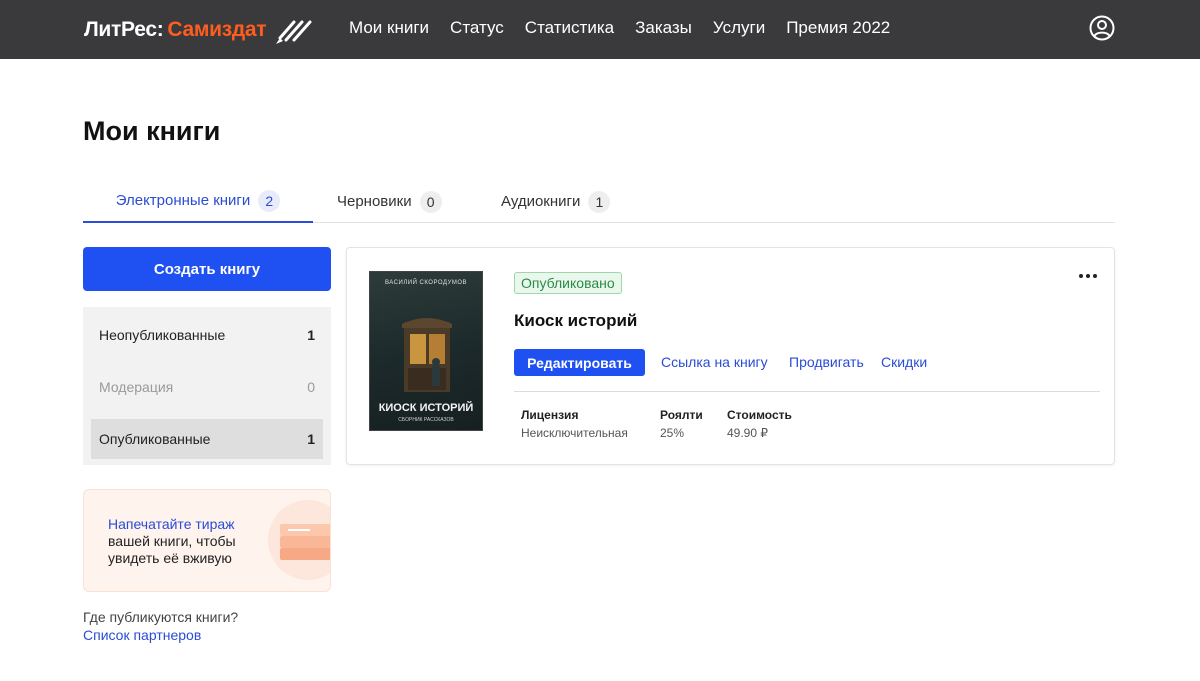  Describe the element at coordinates (807, 391) in the screenshot. I see `card-divider` at that location.